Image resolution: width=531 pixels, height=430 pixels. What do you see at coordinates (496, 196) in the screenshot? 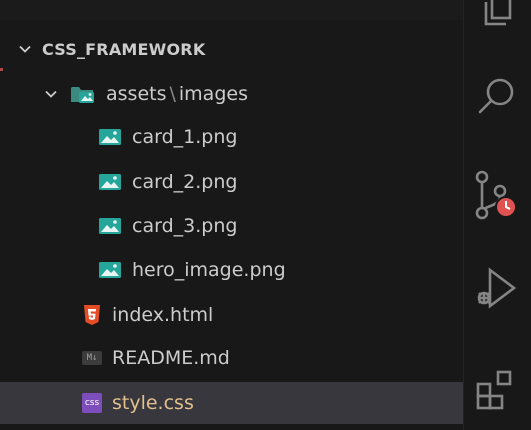
I see `source-control-icon` at bounding box center [496, 196].